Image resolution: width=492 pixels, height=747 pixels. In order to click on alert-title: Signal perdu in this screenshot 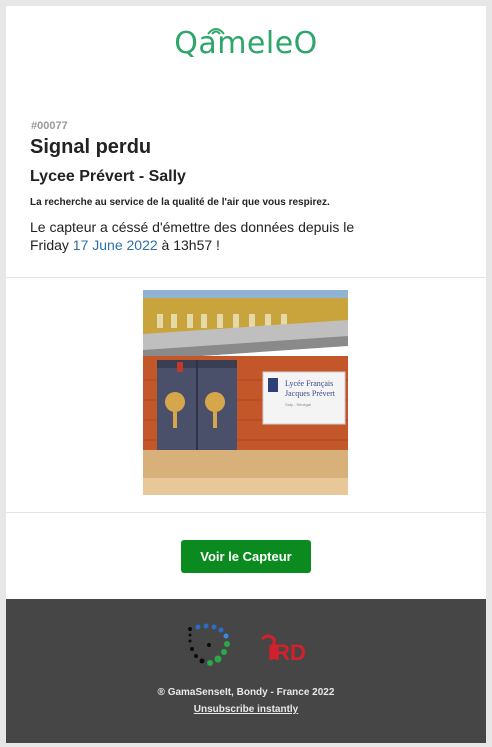, I will do `click(91, 147)`.